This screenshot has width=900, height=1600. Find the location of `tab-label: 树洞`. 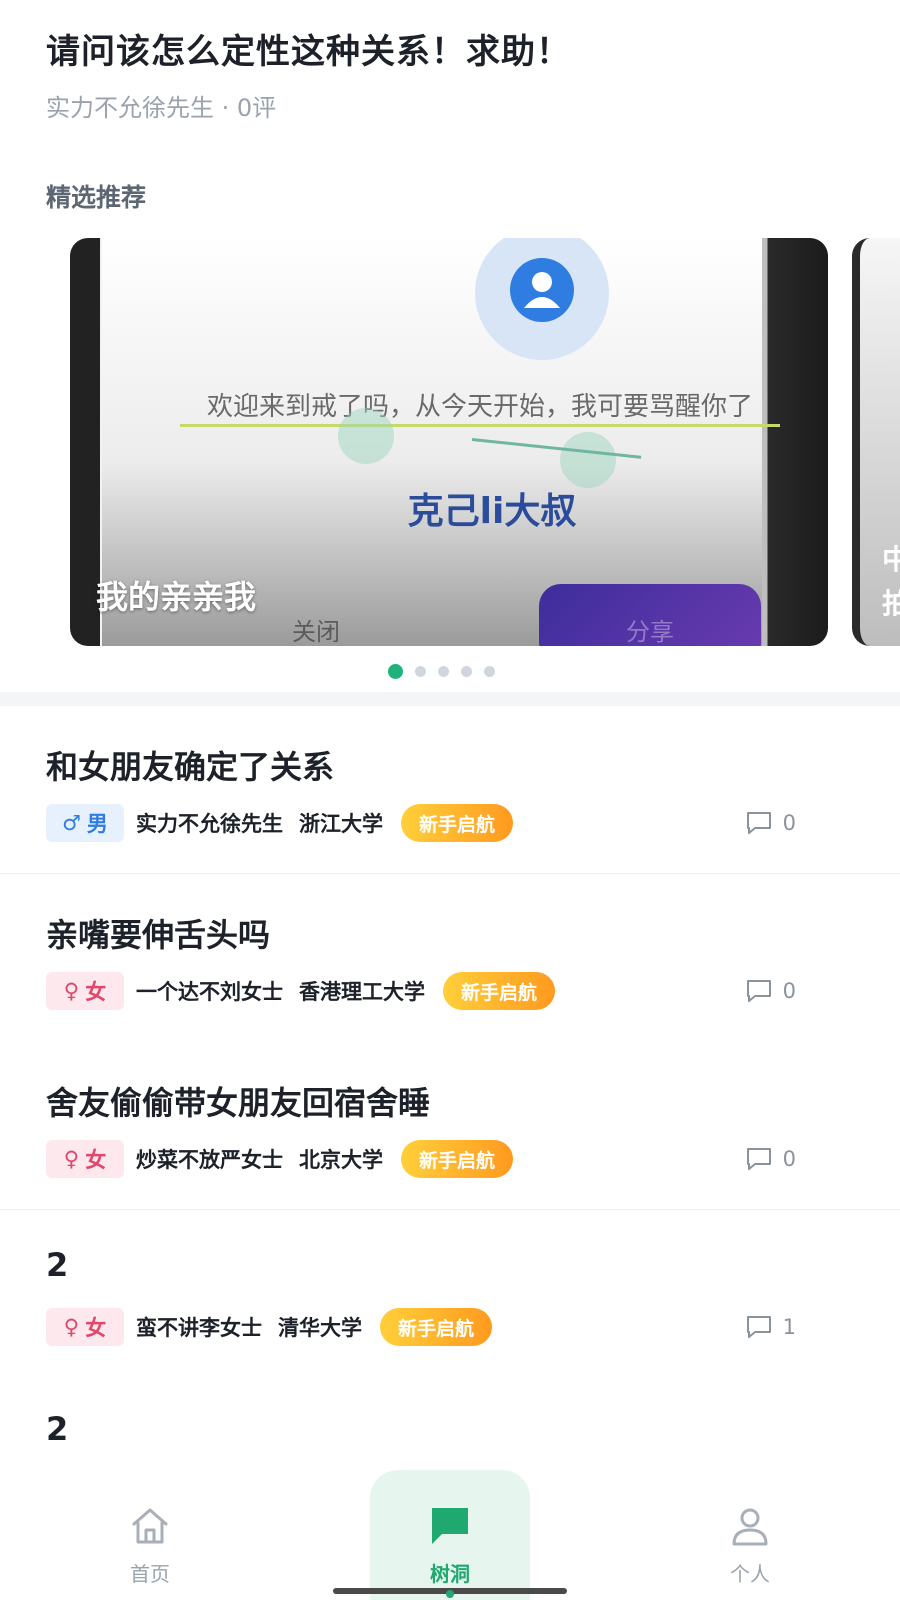

tab-label: 树洞 is located at coordinates (450, 1574).